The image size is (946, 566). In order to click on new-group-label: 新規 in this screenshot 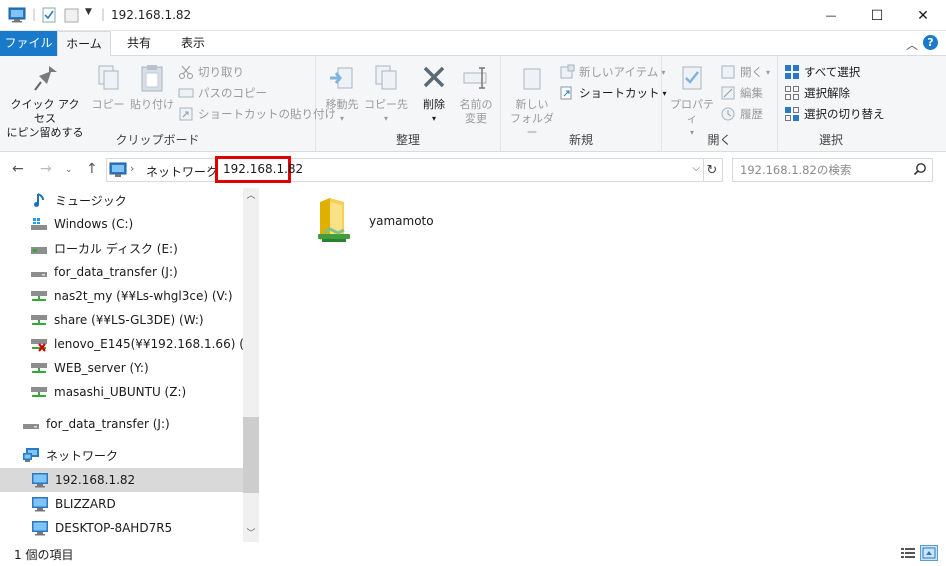, I will do `click(580, 140)`.